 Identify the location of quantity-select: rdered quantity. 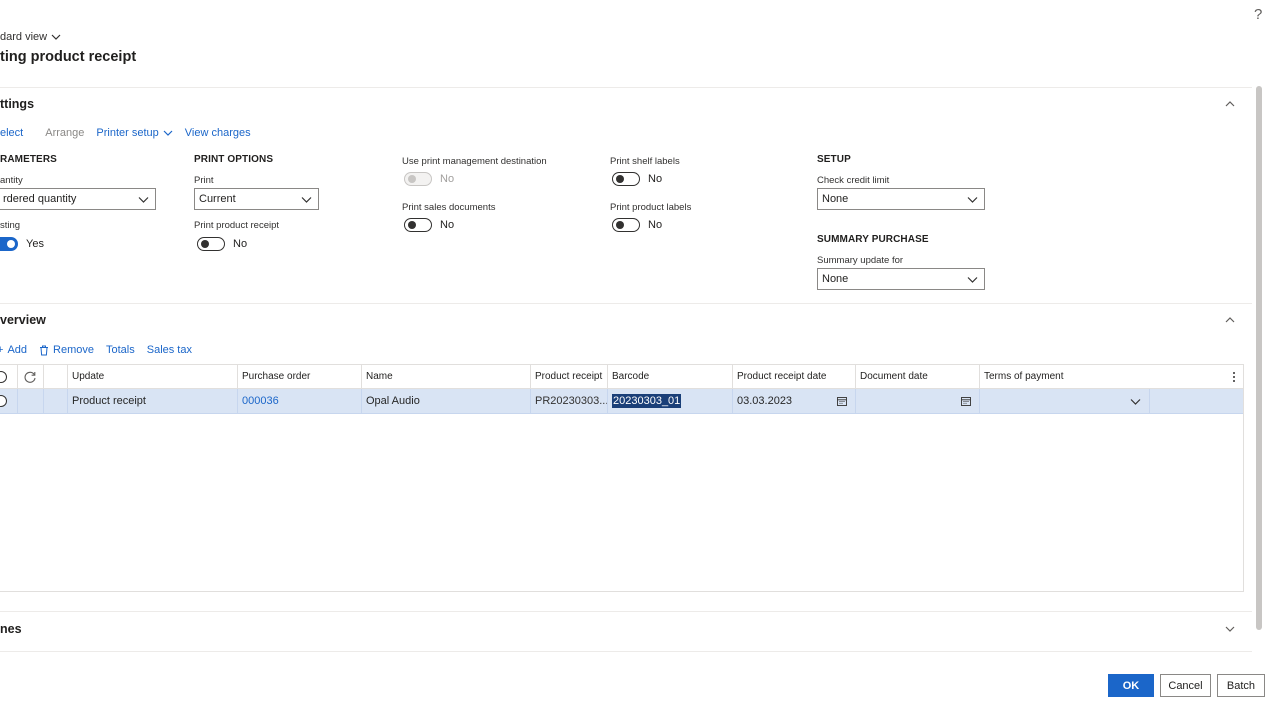
(78, 199).